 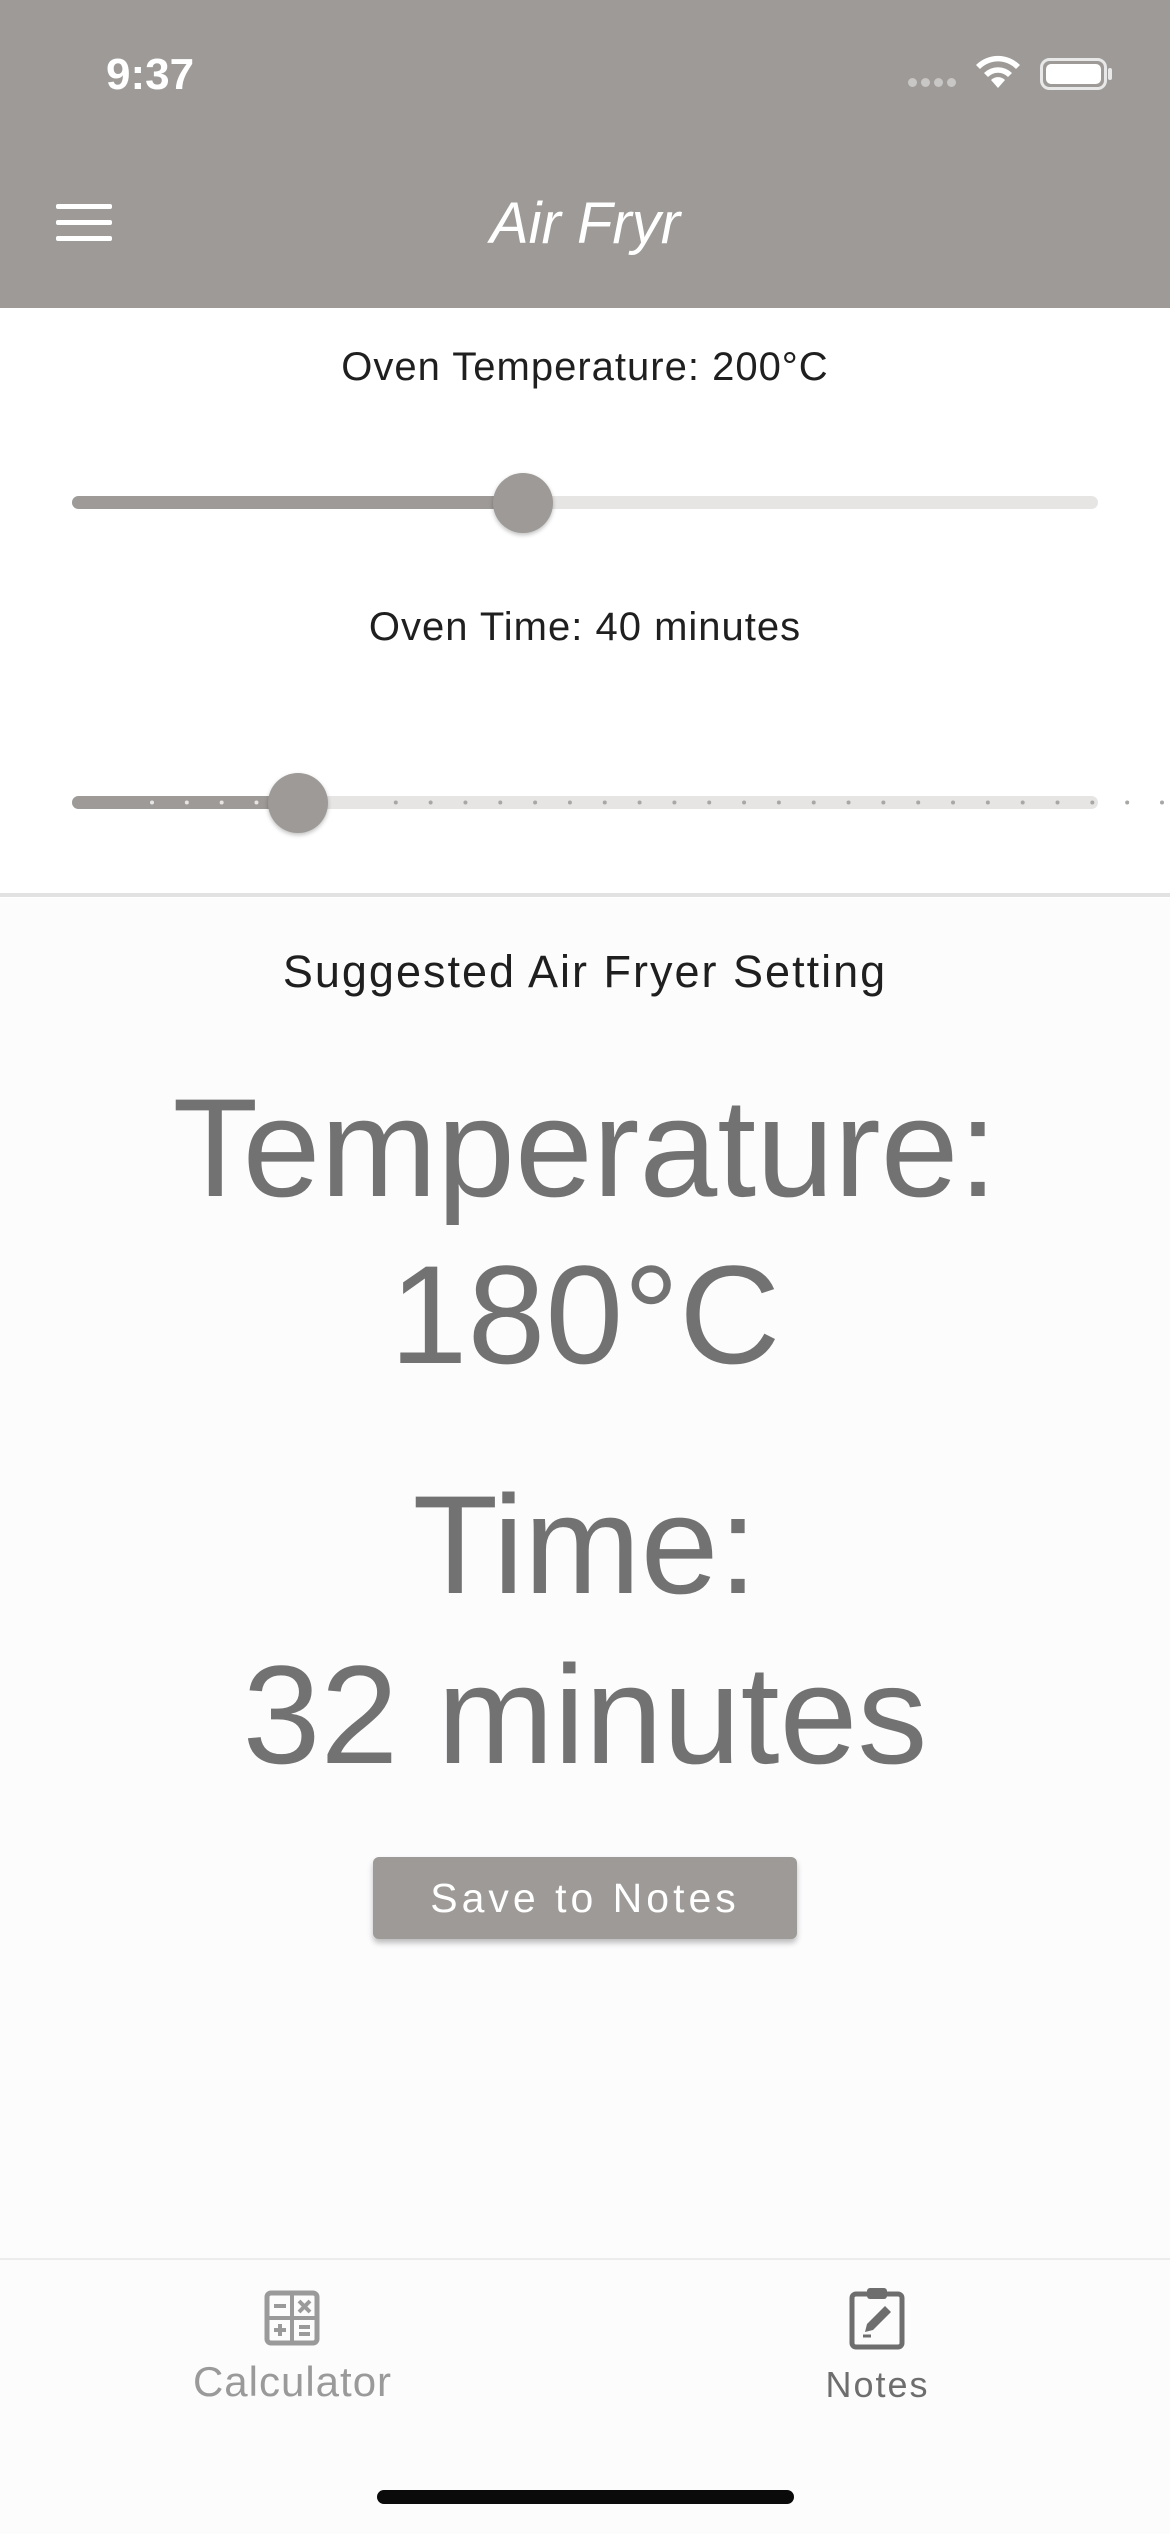 I want to click on status-time: 9:37, so click(x=150, y=74).